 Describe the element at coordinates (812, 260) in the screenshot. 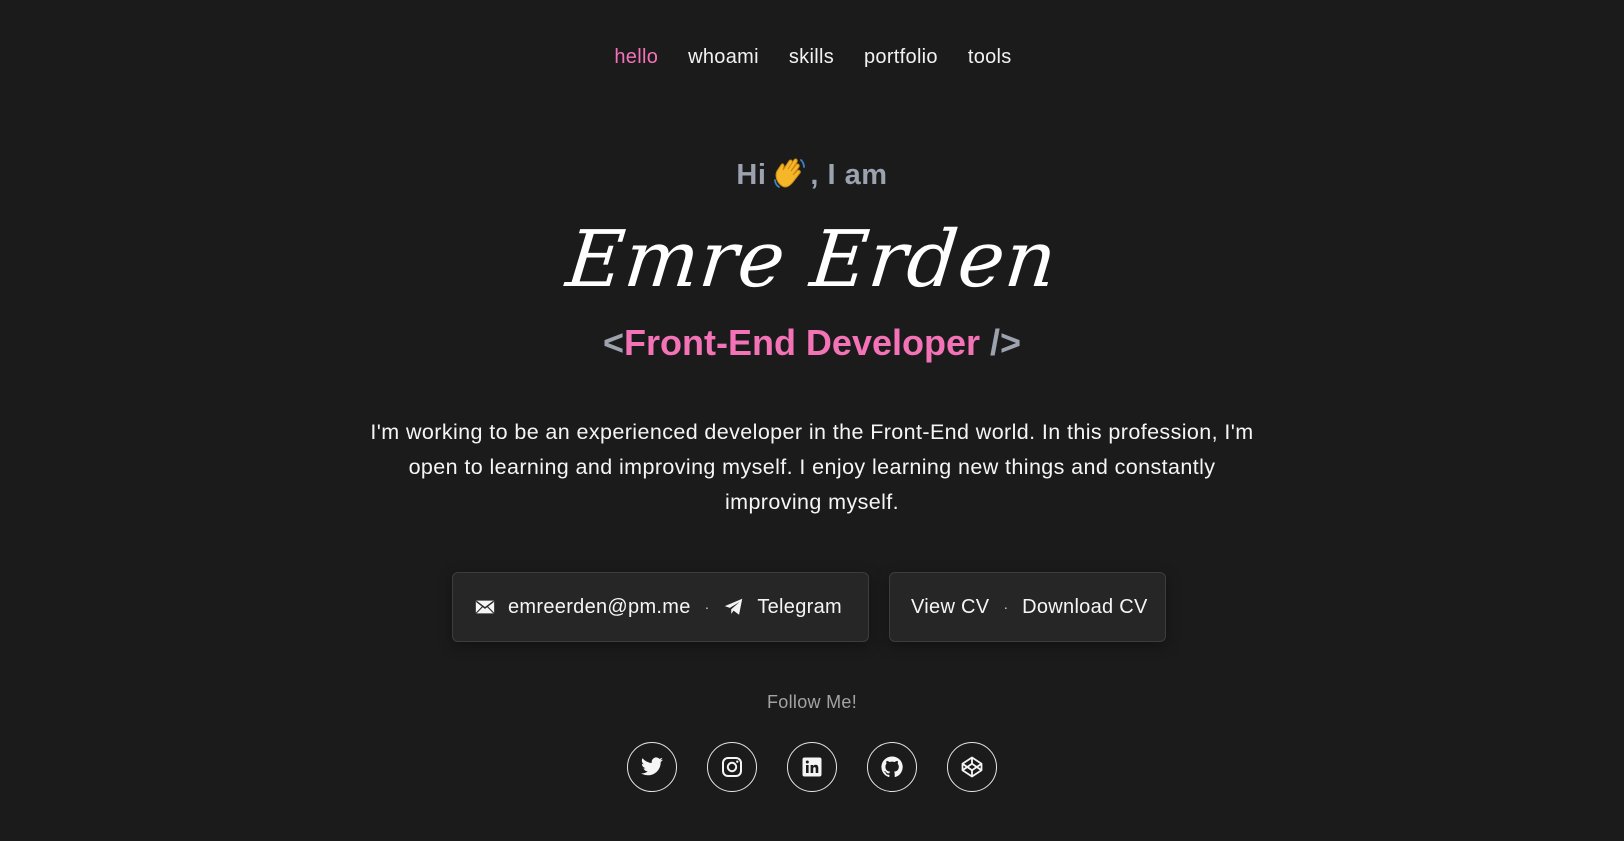

I see `hero-name: Emre Erden` at that location.